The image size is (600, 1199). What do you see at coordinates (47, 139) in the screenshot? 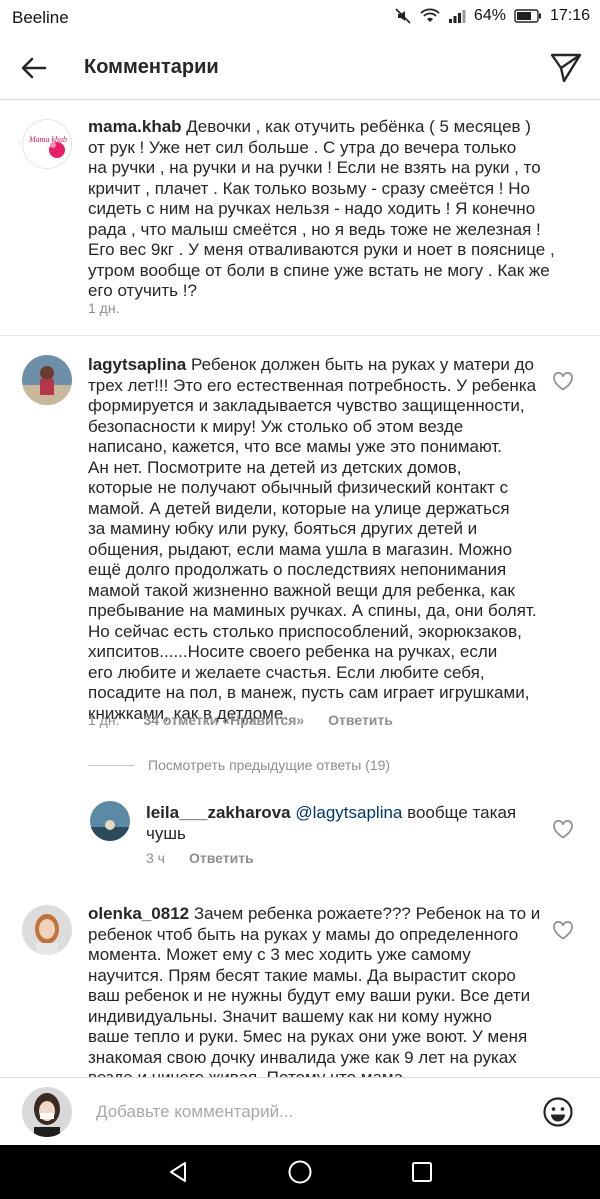
I see `svg-text: Mama khab` at bounding box center [47, 139].